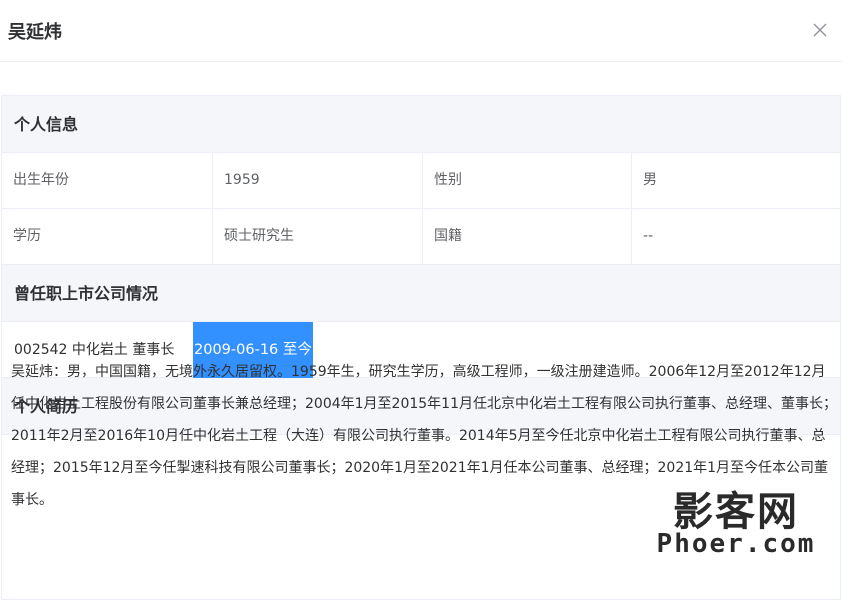  Describe the element at coordinates (35, 32) in the screenshot. I see `dialog-title: 吴延炜` at that location.